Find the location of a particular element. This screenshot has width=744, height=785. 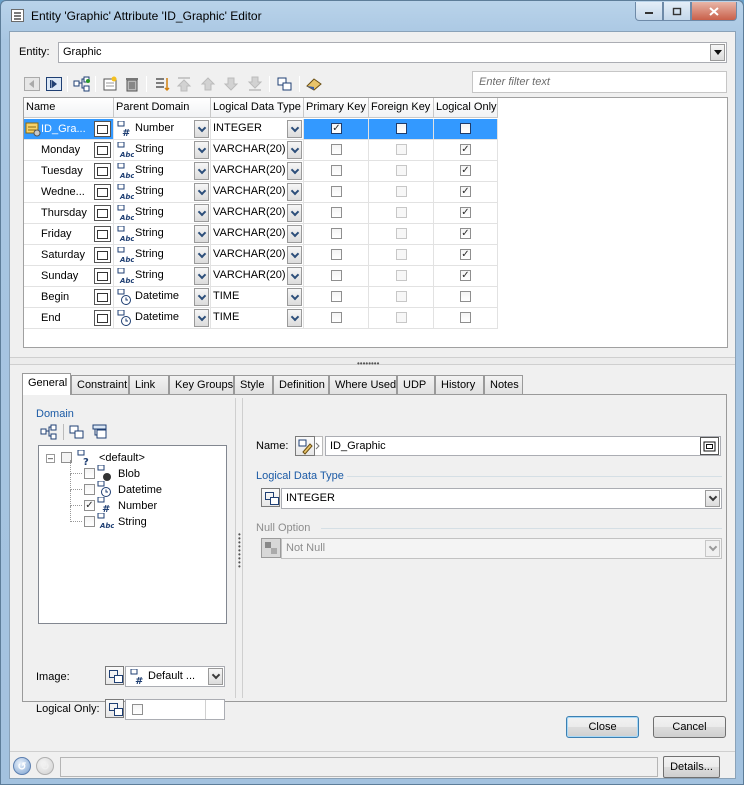

close-button: Close is located at coordinates (602, 727).